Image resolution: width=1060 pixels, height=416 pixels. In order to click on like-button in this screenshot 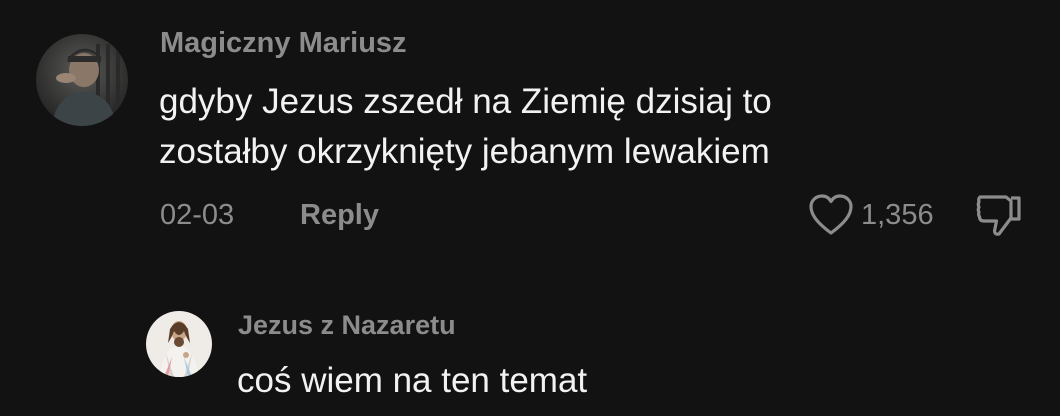, I will do `click(831, 215)`.